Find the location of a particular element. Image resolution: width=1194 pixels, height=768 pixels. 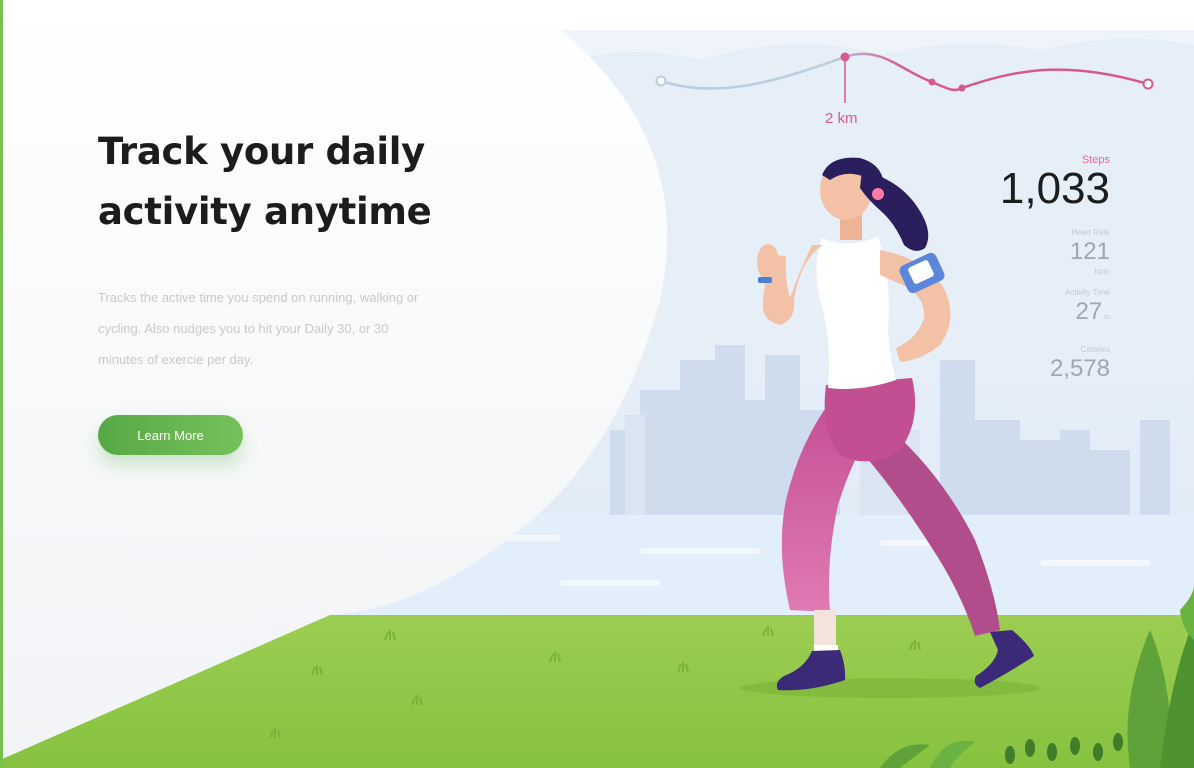

route-start-point is located at coordinates (661, 81).